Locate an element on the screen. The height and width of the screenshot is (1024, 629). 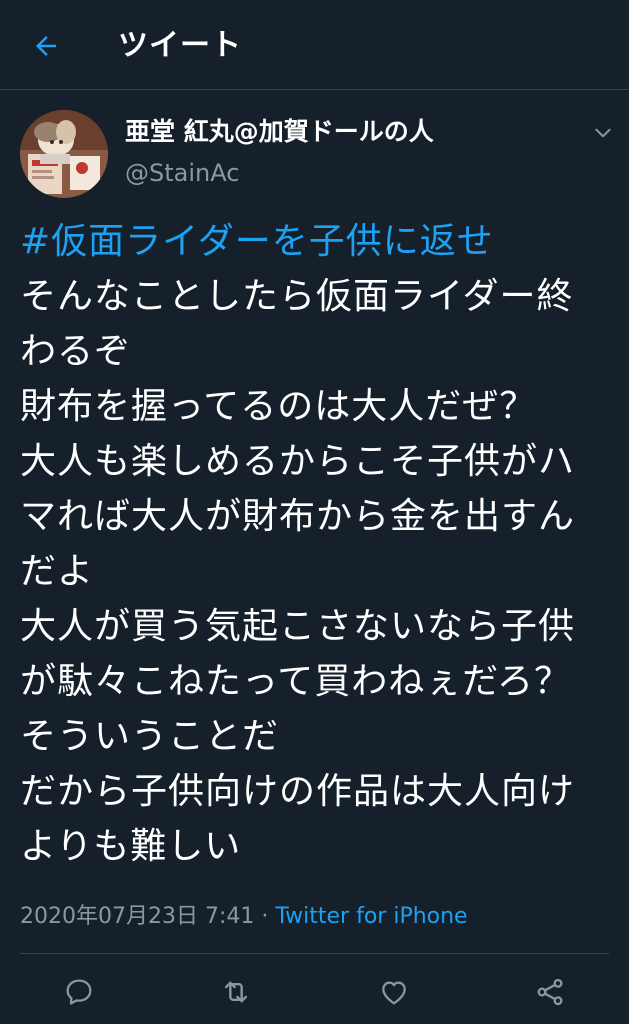
tweet-line: そういうことだ is located at coordinates (150, 736).